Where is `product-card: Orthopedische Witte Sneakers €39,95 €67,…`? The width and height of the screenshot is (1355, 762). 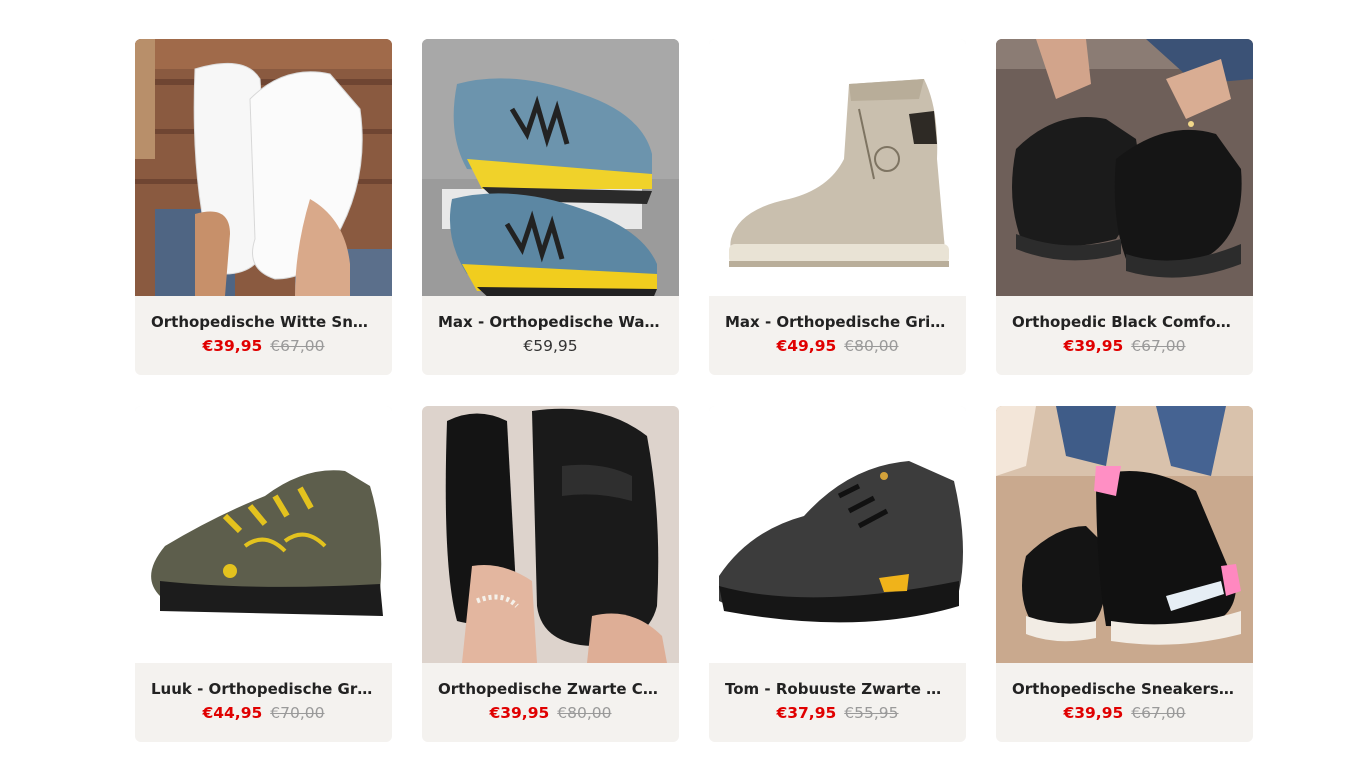
product-card: Orthopedische Witte Sneakers €39,95 €67,… is located at coordinates (263, 207).